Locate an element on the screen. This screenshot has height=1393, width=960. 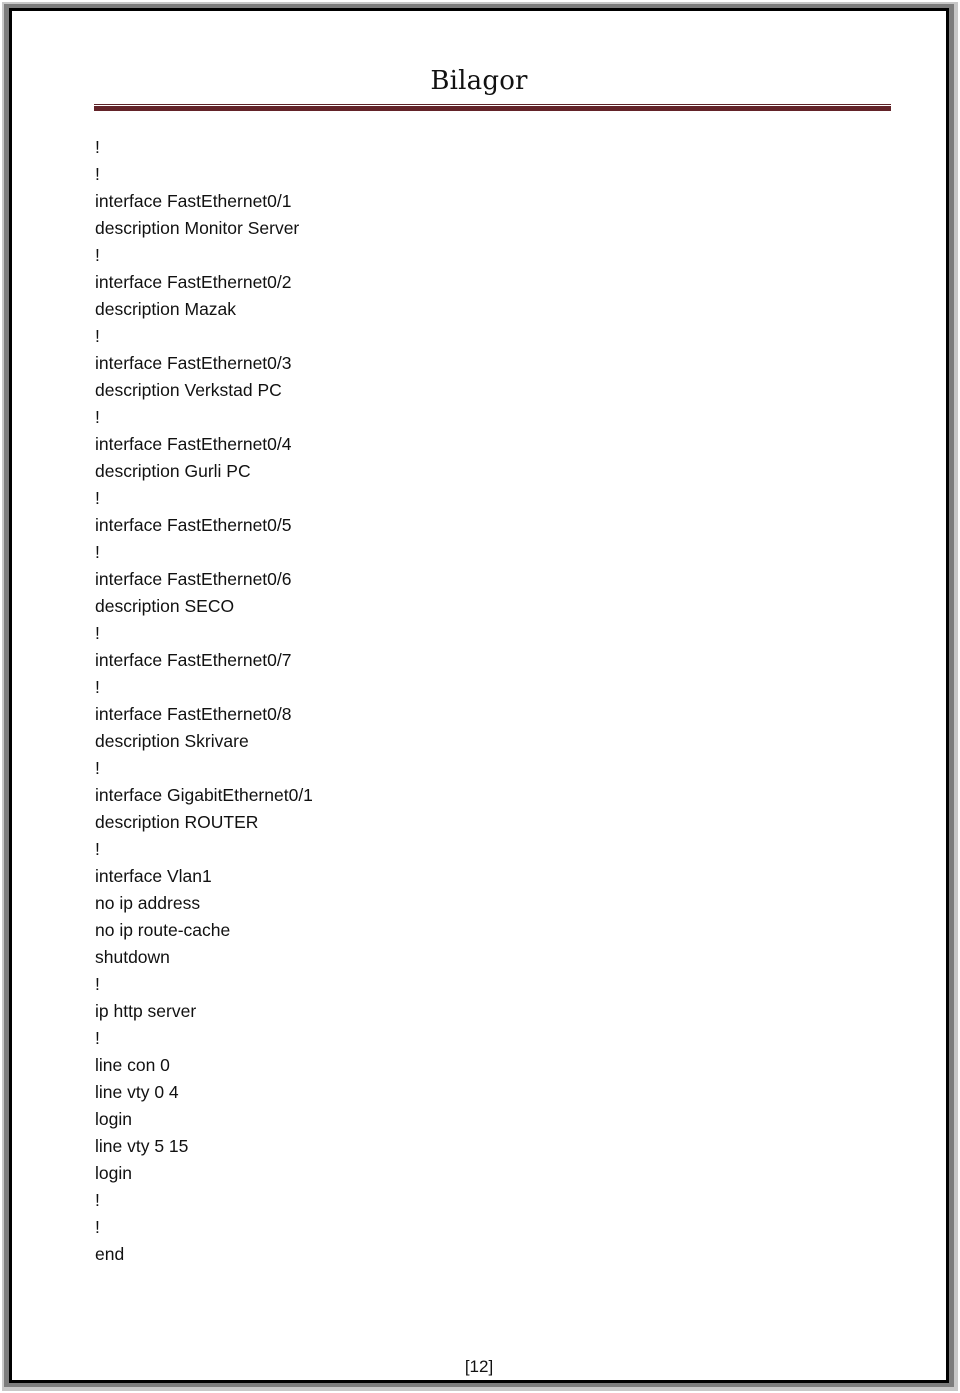
config-line: no ip route-cache is located at coordinates (163, 930).